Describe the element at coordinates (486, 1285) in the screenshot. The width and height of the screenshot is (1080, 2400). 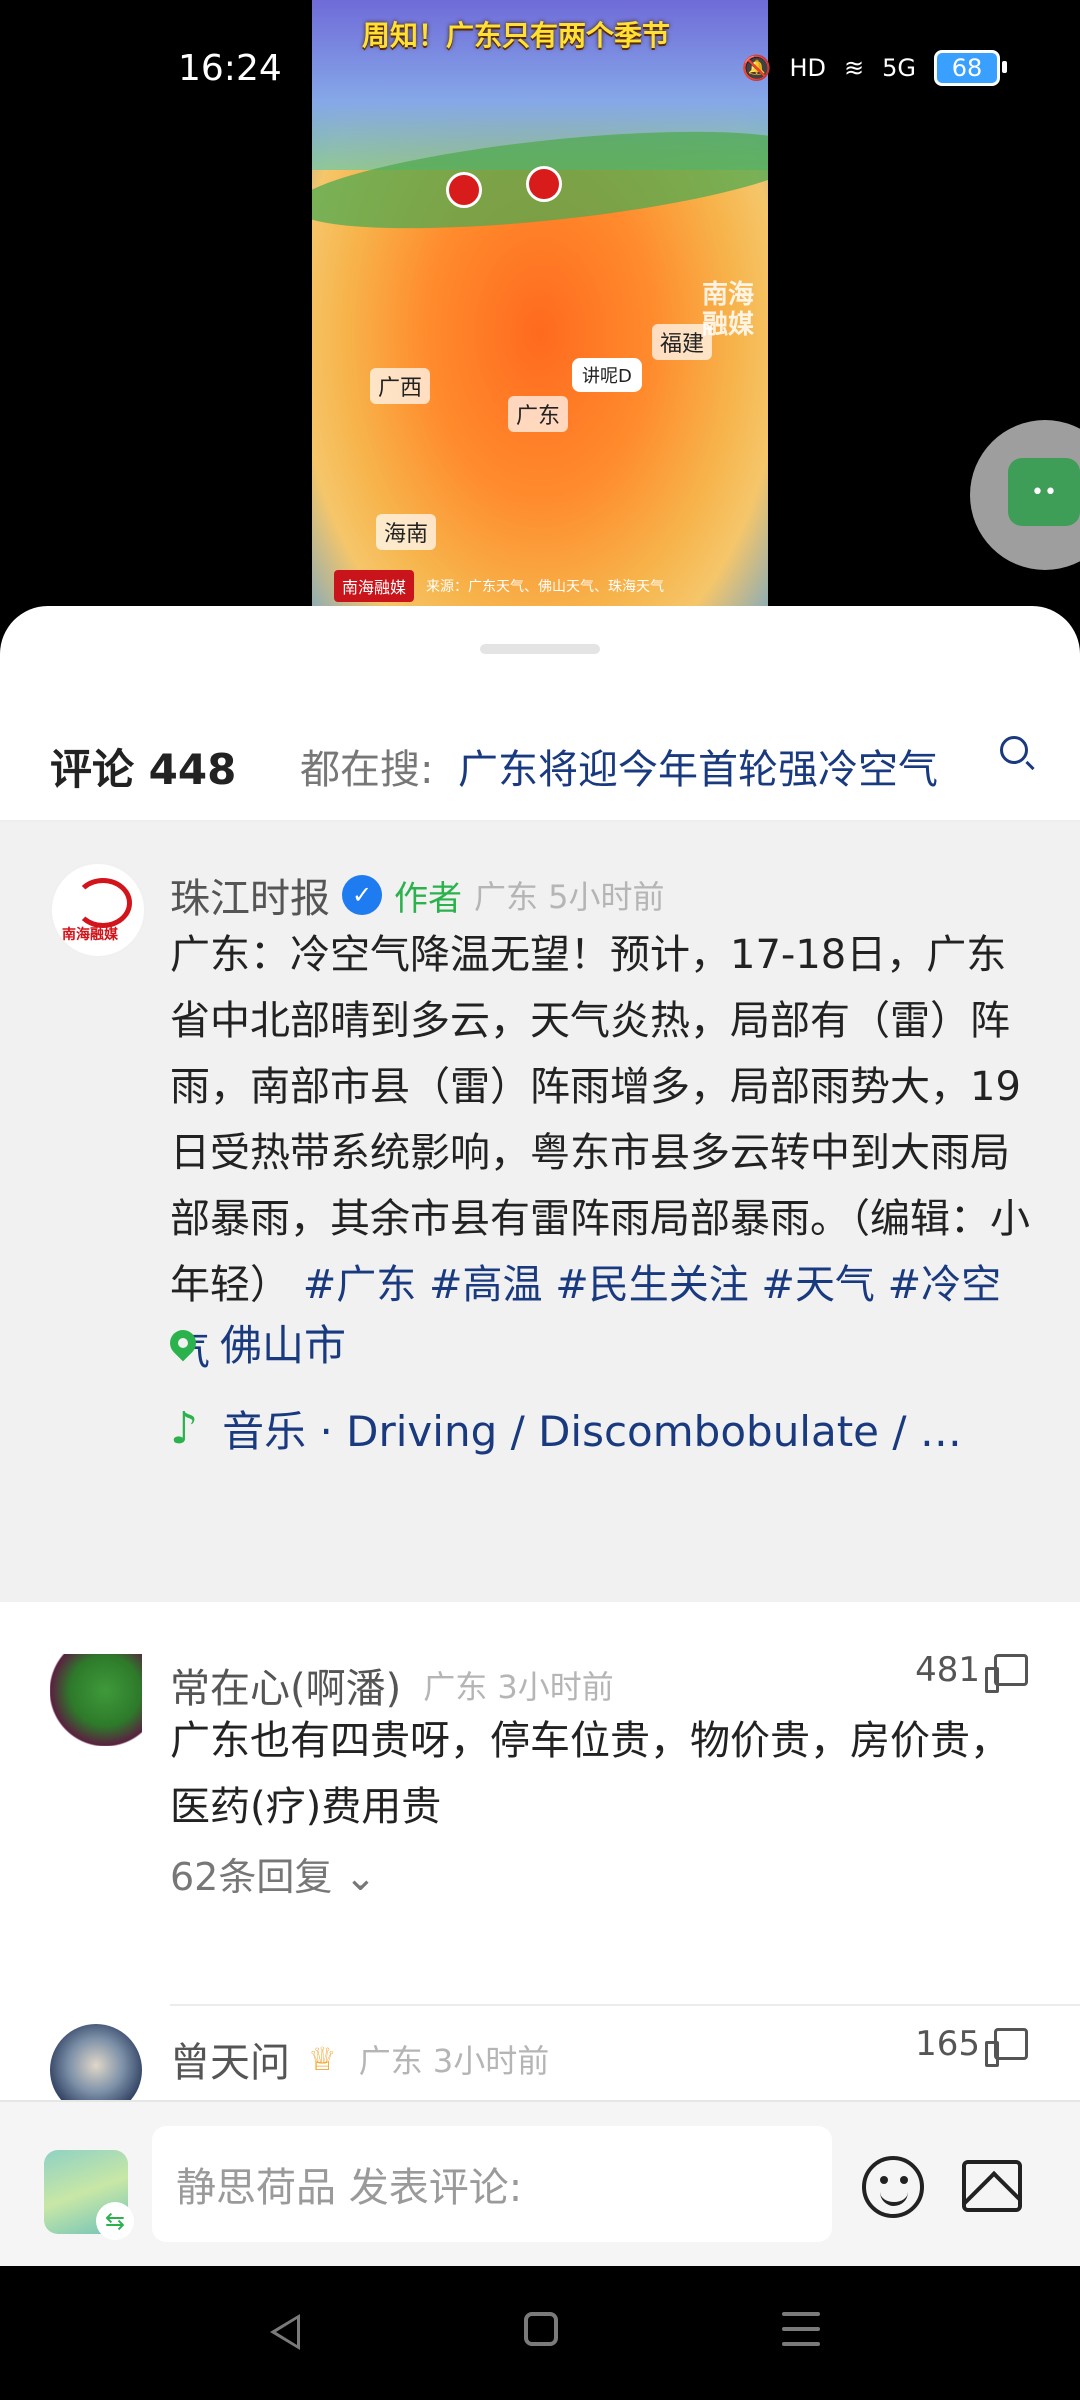
I see `hashtag-heat: #高温` at that location.